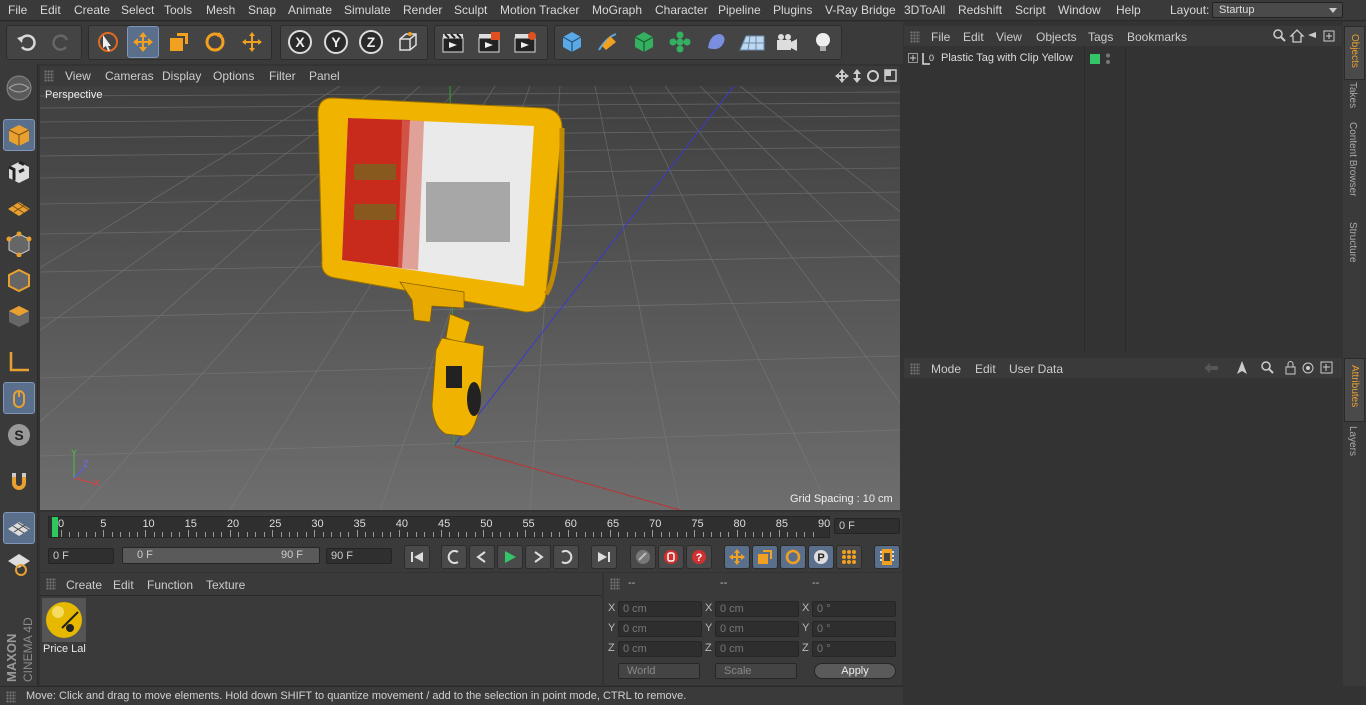  Describe the element at coordinates (946, 369) in the screenshot. I see `attribute-menu-mode: Mode` at that location.